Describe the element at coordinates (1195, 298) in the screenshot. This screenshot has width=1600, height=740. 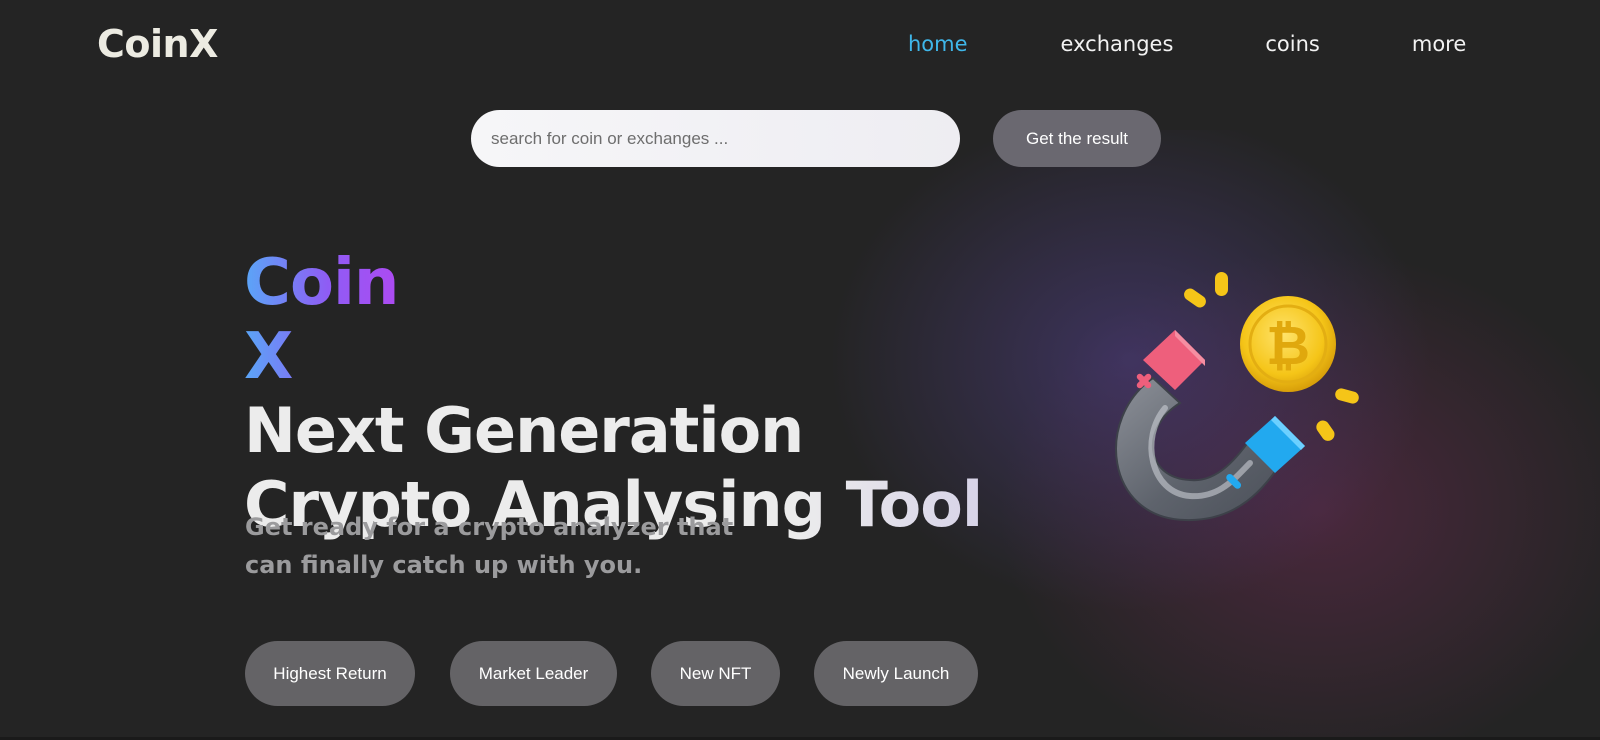
I see `spark` at that location.